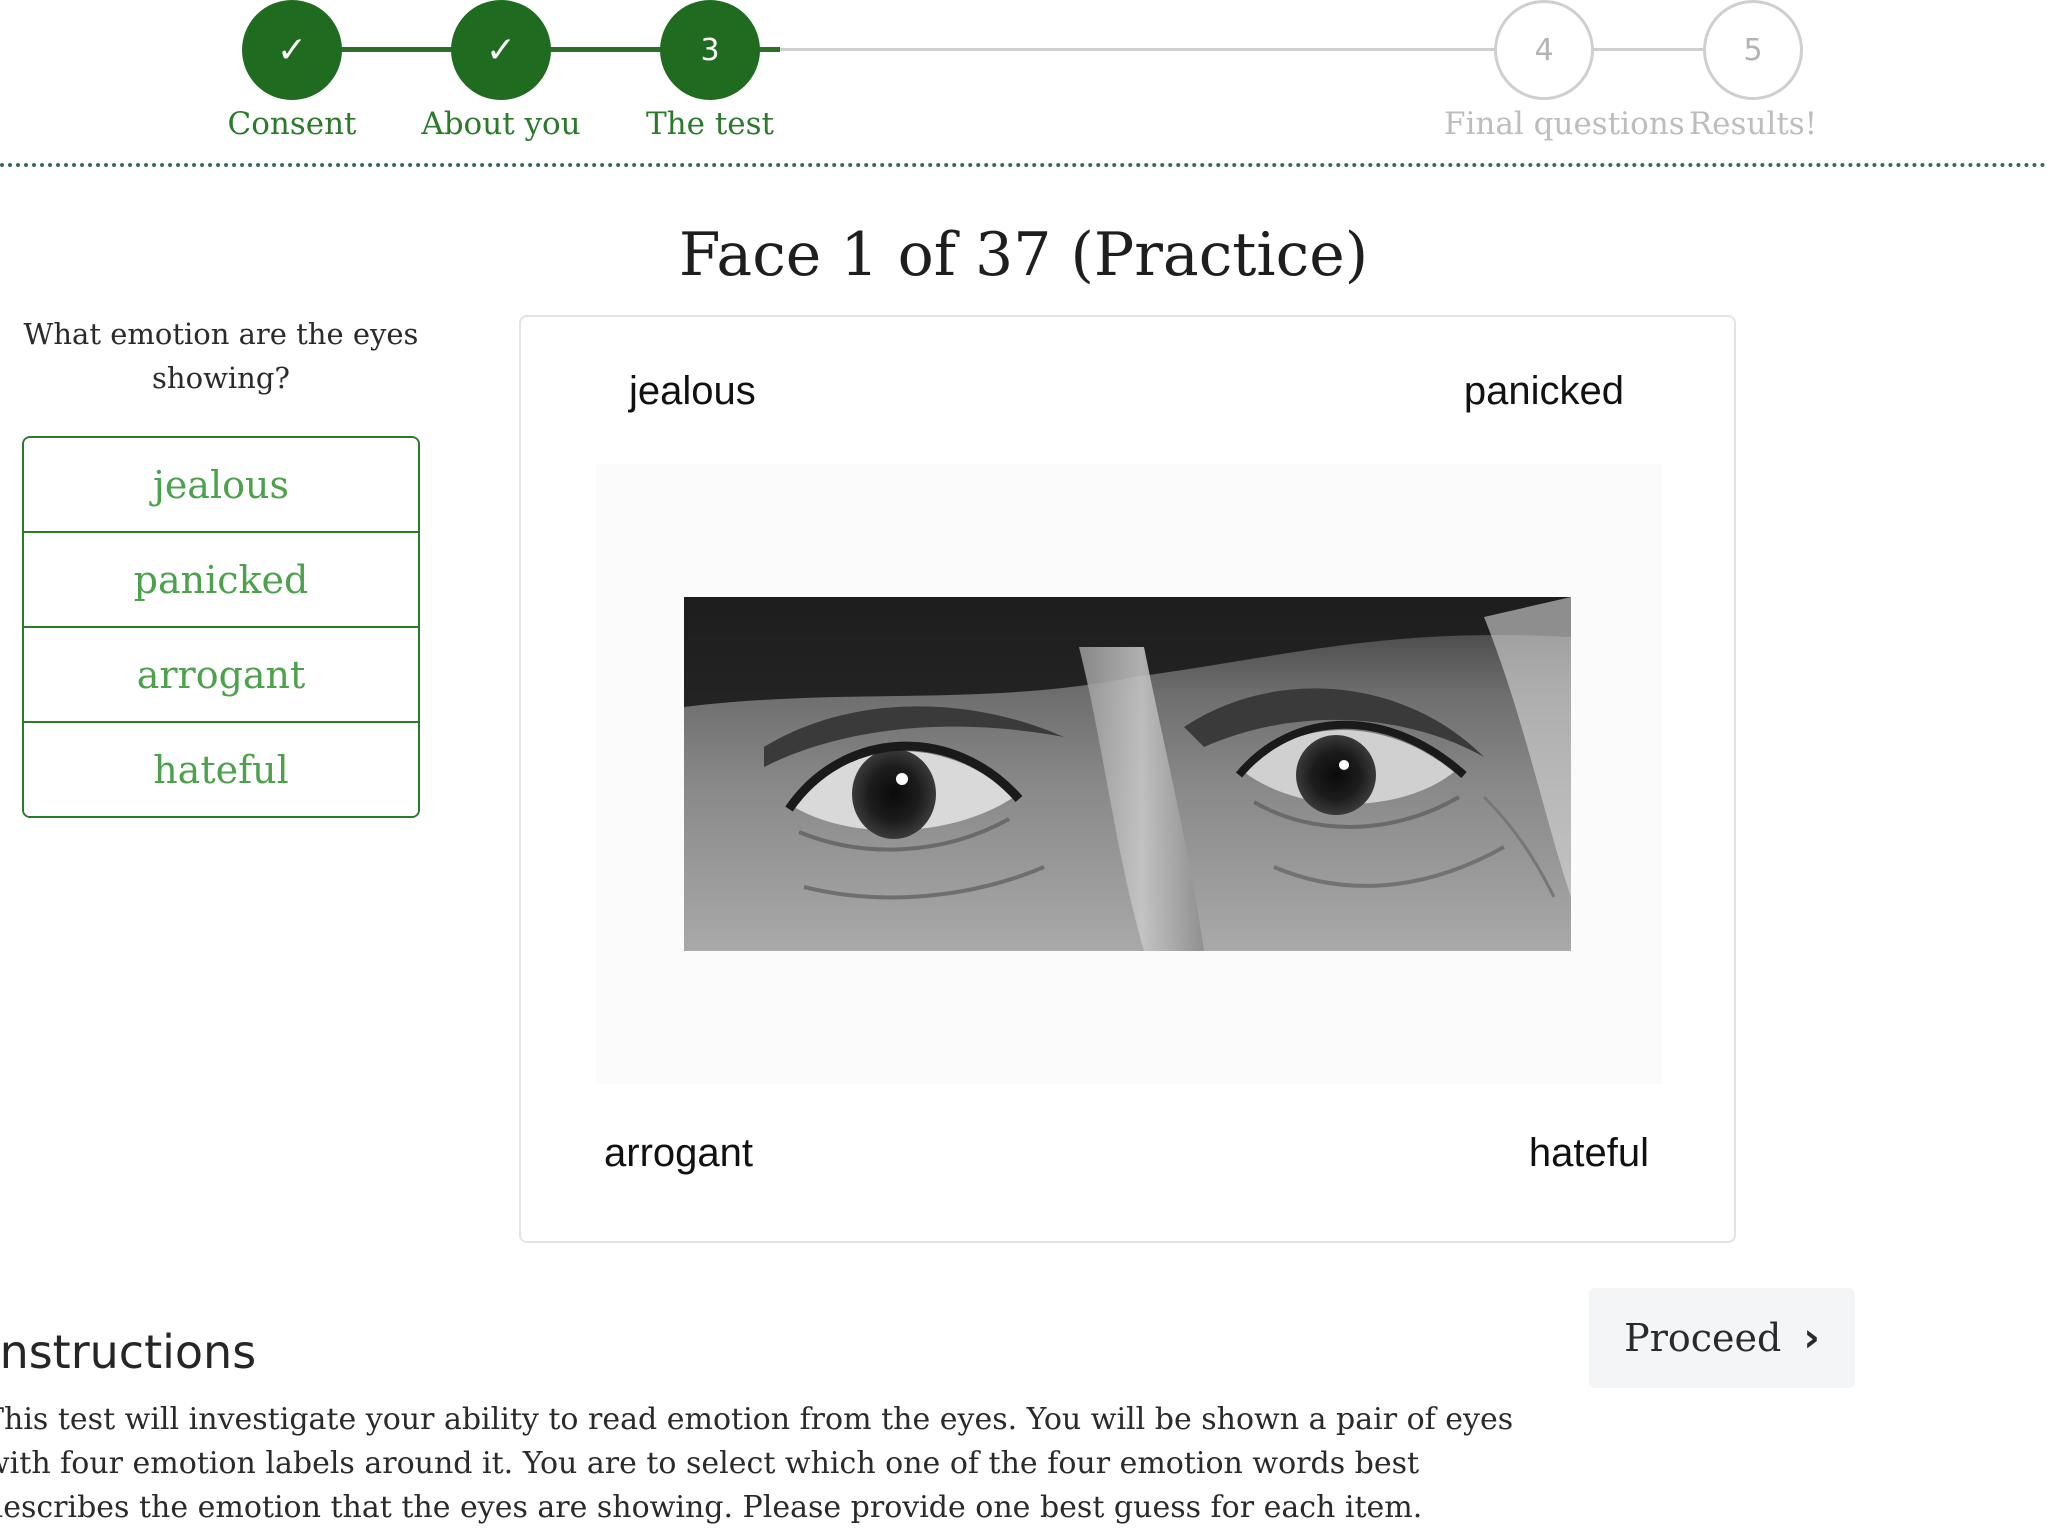 This screenshot has width=2047, height=1535. I want to click on step-about-you: ✓ About you, so click(501, 71).